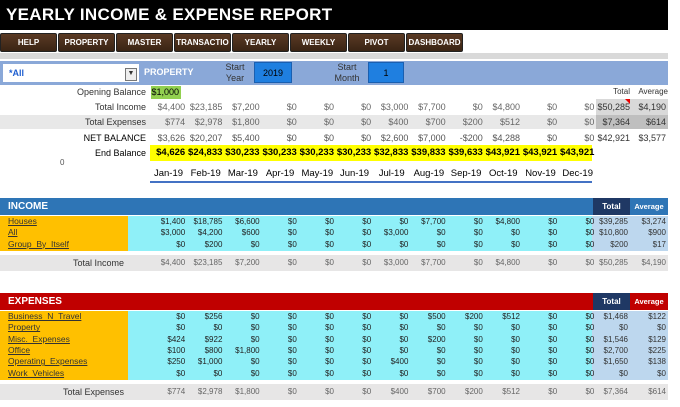 The image size is (680, 407). What do you see at coordinates (111, 92) in the screenshot?
I see `opening-balance-label: Opening Balance` at bounding box center [111, 92].